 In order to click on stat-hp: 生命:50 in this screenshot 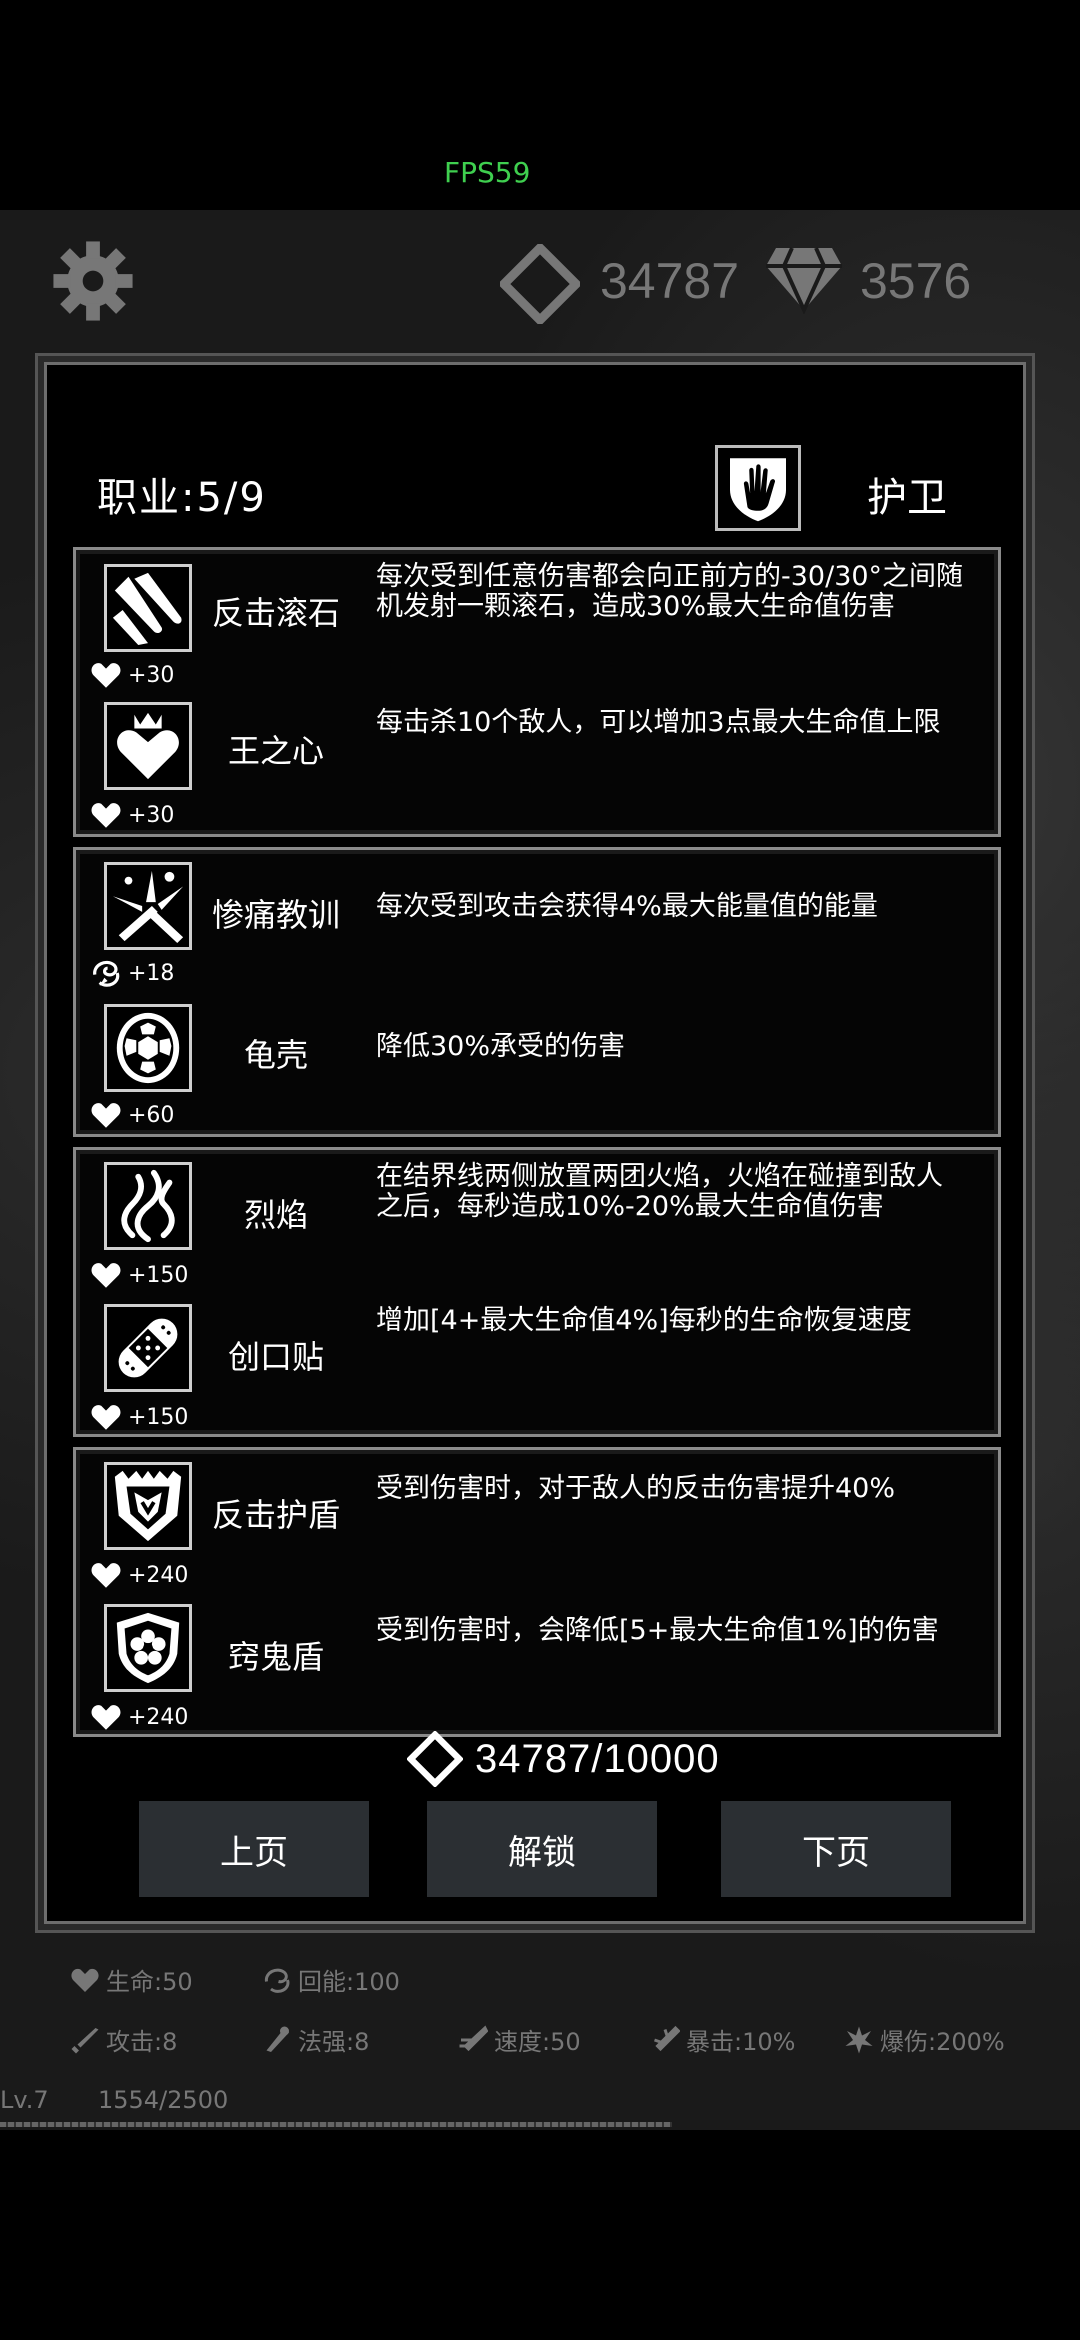, I will do `click(131, 1979)`.